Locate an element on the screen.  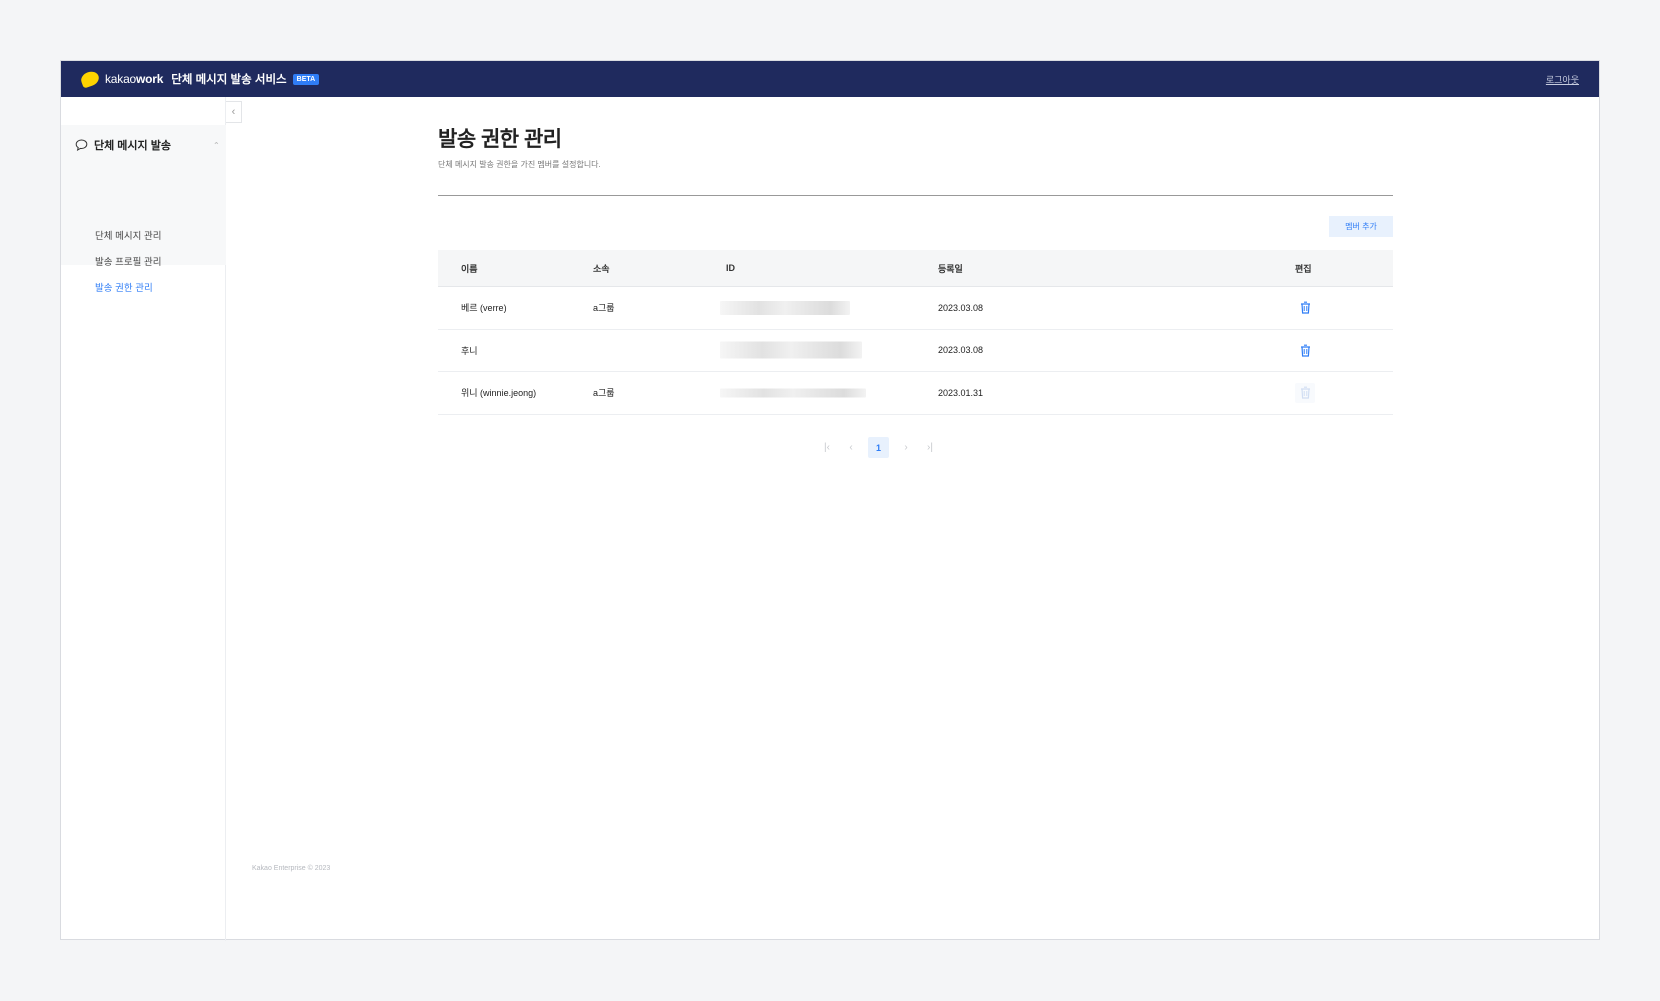
next-page-icon: › is located at coordinates (906, 447).